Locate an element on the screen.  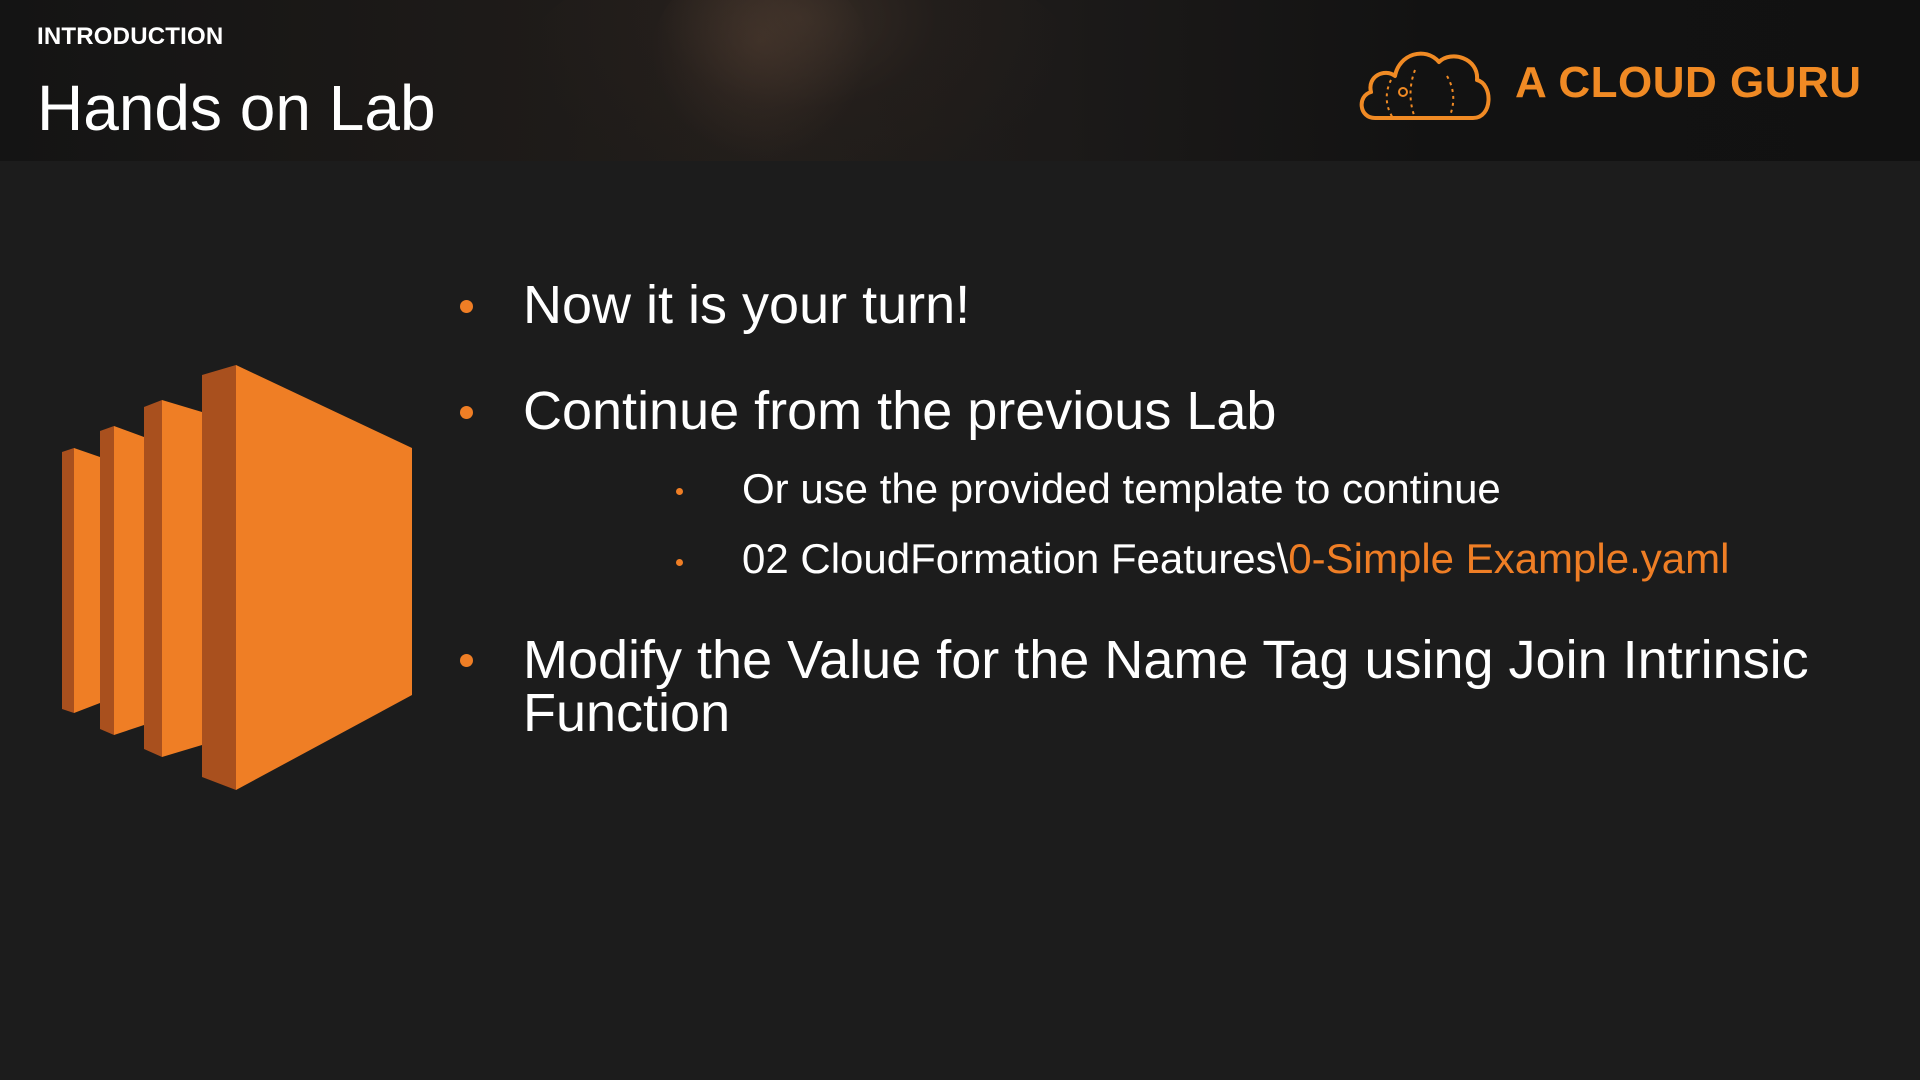
bullet-1-text: Now it is your turn! is located at coordinates (747, 305).